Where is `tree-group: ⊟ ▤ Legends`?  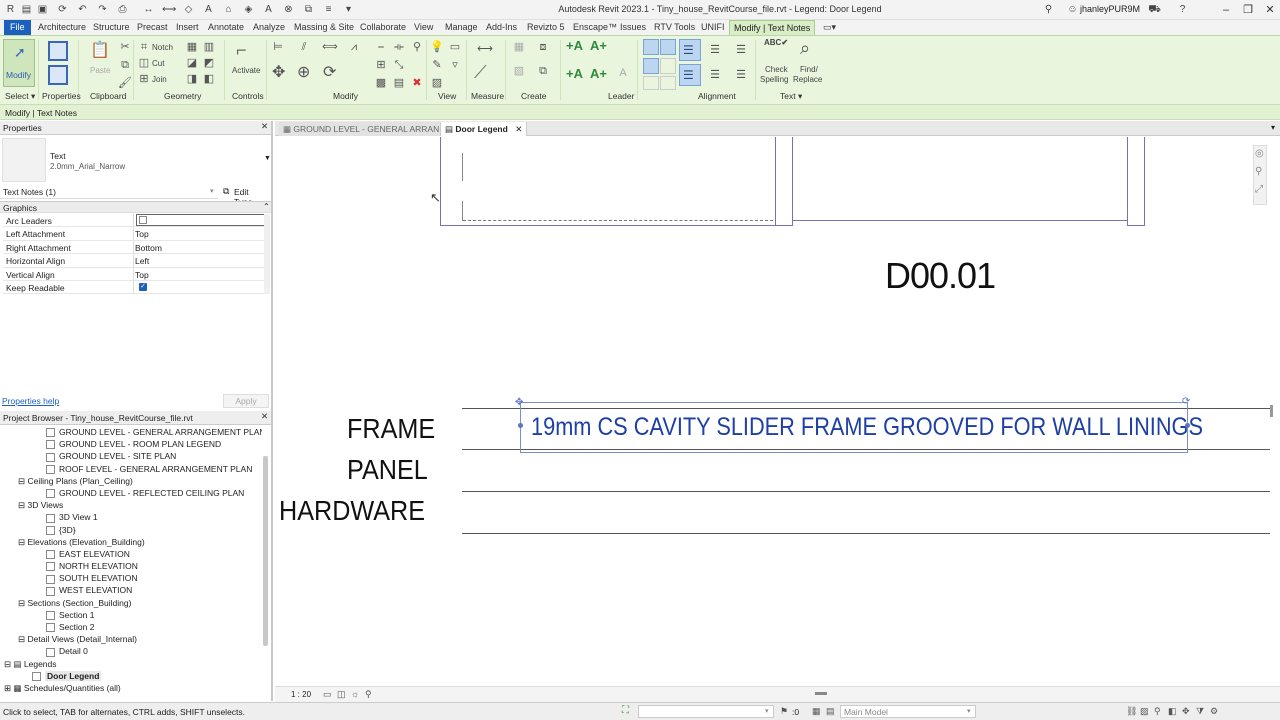 tree-group: ⊟ ▤ Legends is located at coordinates (133, 664).